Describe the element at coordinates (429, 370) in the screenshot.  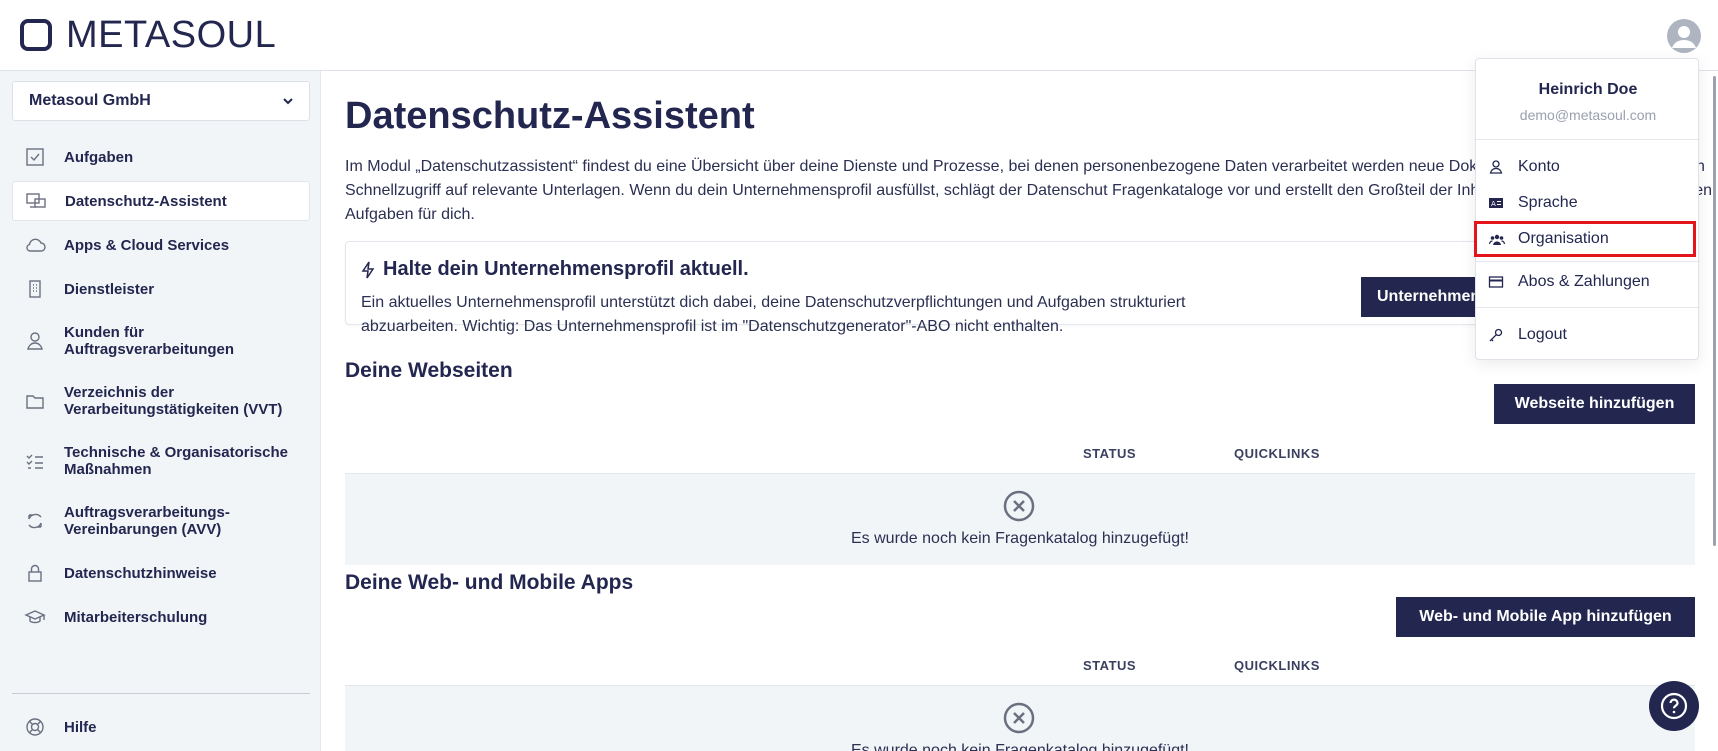
I see `websites-section-title: Deine Webseiten` at that location.